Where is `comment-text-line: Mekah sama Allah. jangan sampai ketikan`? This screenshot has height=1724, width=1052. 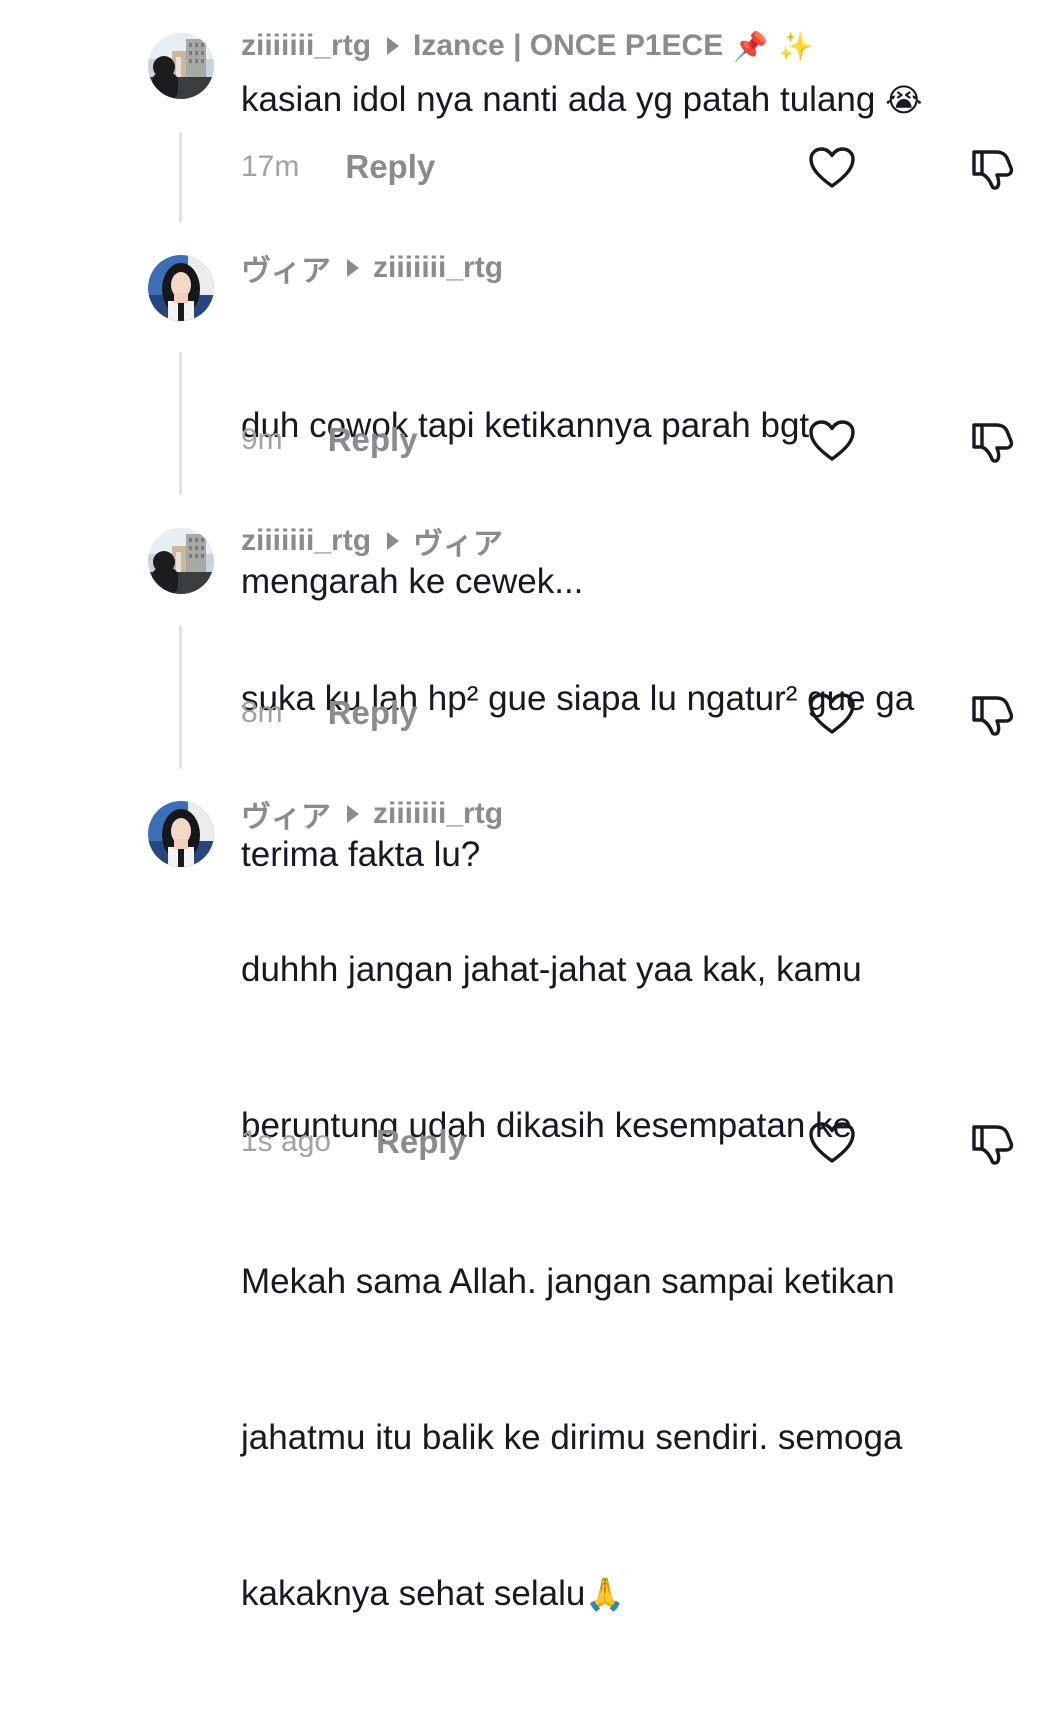
comment-text-line: Mekah sama Allah. jangan sampai ketikan is located at coordinates (568, 1281).